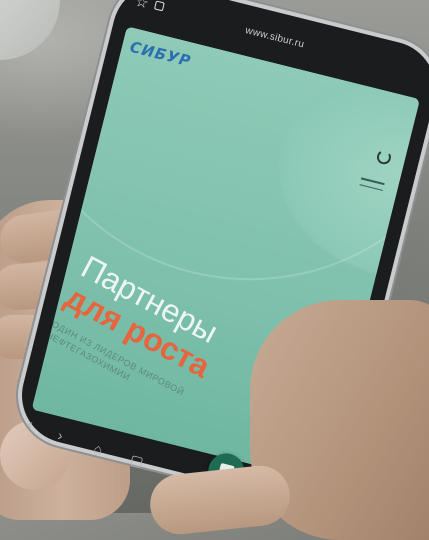  I want to click on home-icon: ⌂, so click(98, 449).